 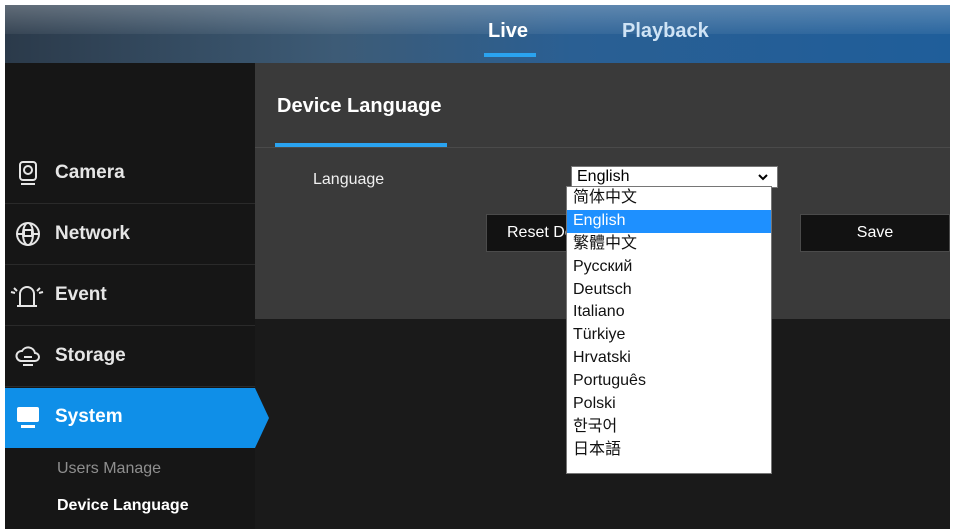 I want to click on language-option: 繁體中文, so click(x=669, y=244).